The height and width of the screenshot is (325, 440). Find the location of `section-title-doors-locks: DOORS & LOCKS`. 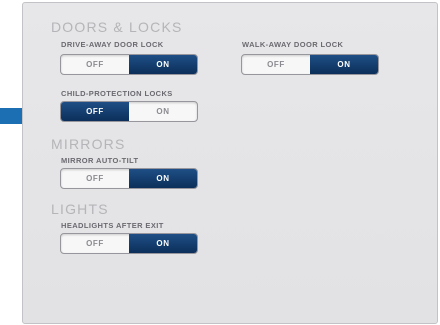

section-title-doors-locks: DOORS & LOCKS is located at coordinates (117, 27).